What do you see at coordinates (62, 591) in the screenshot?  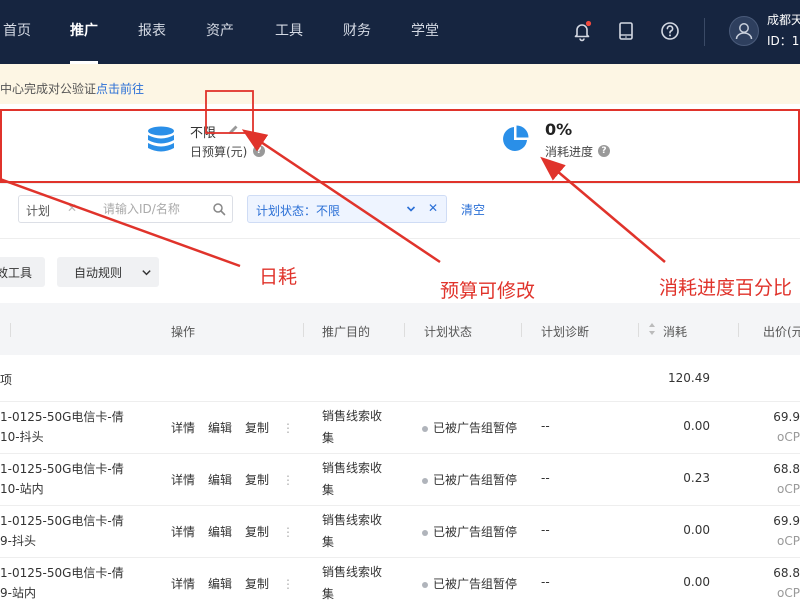 I see `plan-name-line2: 9-站内` at bounding box center [62, 591].